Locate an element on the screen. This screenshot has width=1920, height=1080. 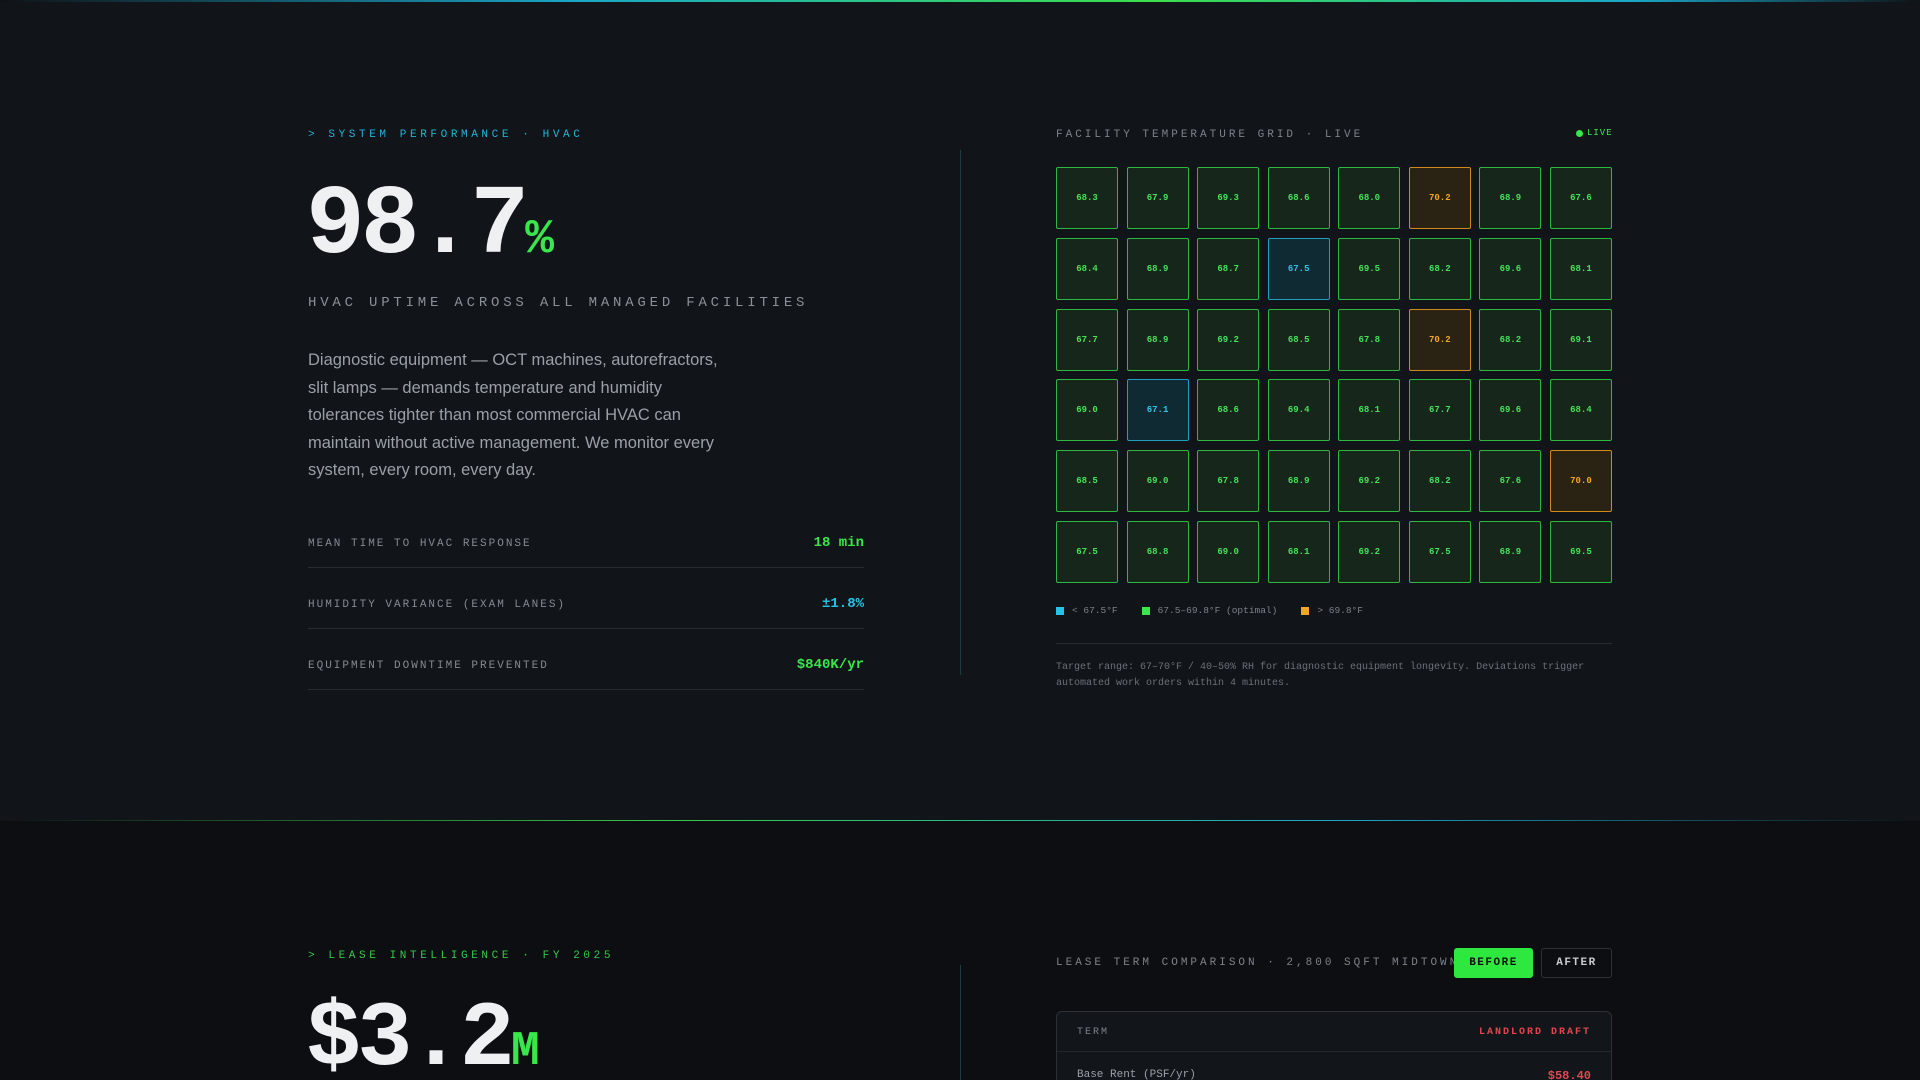
metric-value: $840K/yr is located at coordinates (830, 665).